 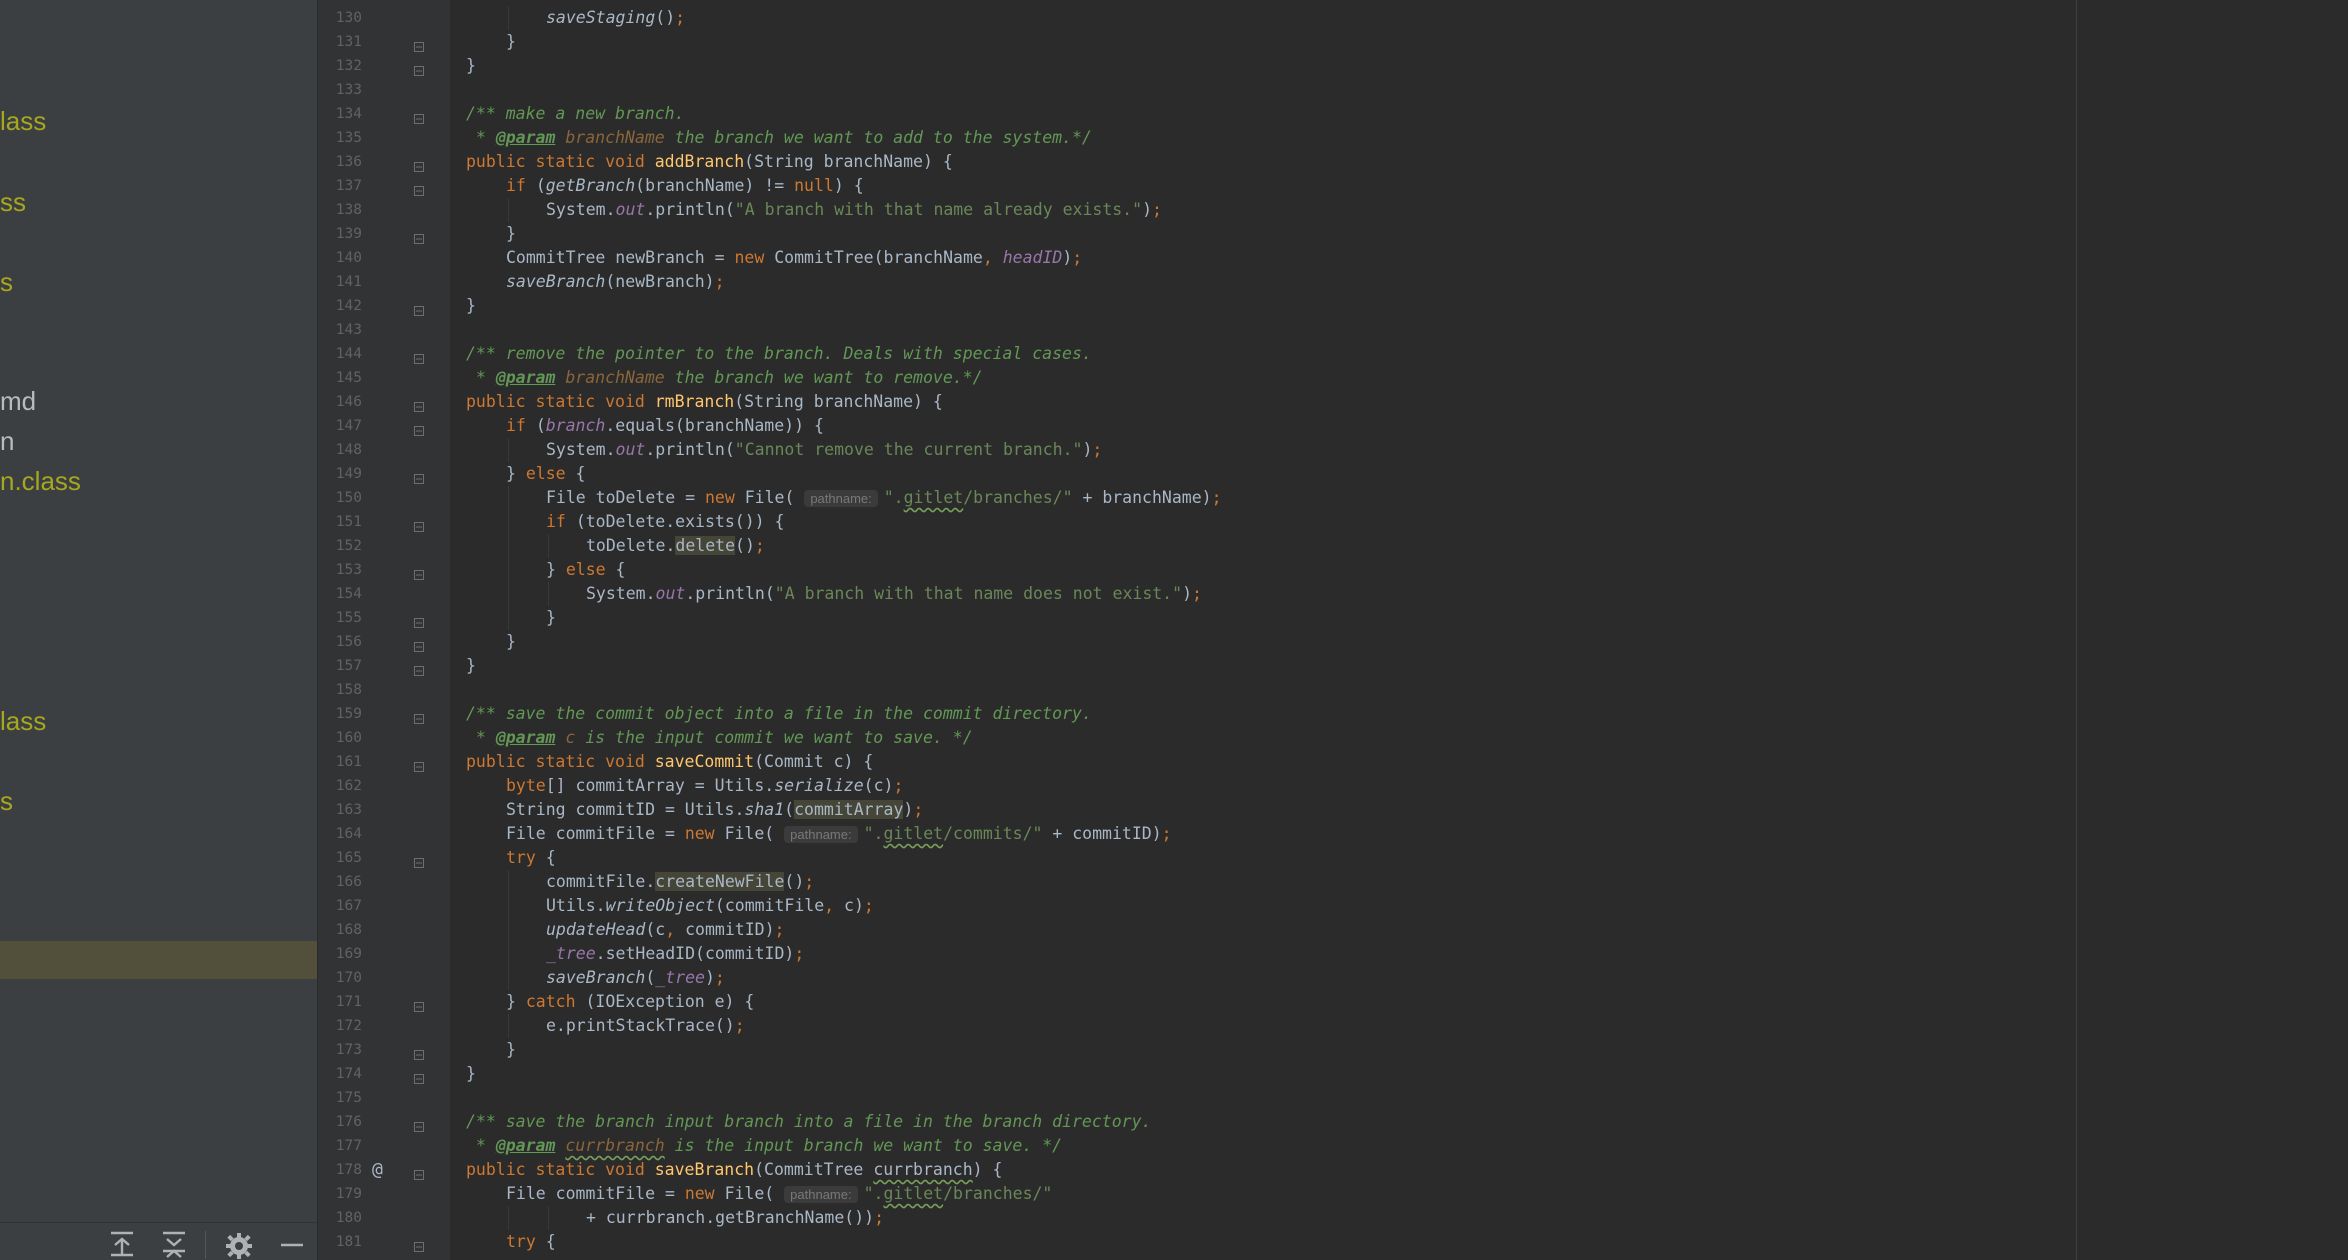 What do you see at coordinates (377, 1170) in the screenshot?
I see `override-marker-icon: @` at bounding box center [377, 1170].